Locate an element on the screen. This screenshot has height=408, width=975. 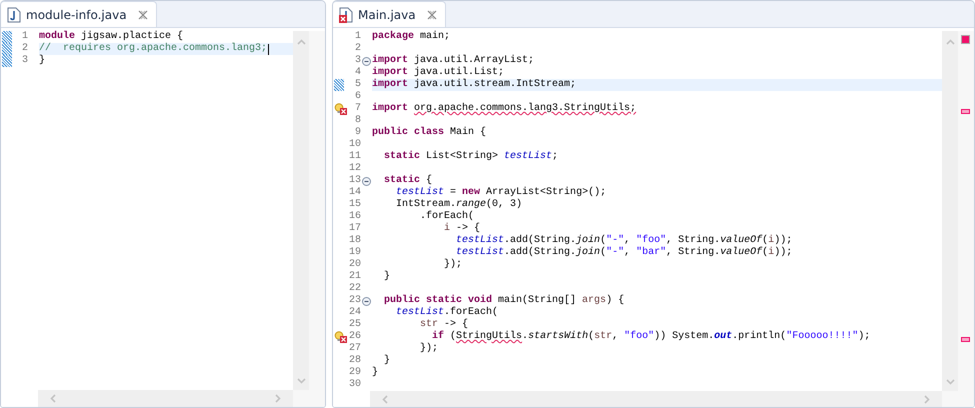
line-number: 16 is located at coordinates (354, 217).